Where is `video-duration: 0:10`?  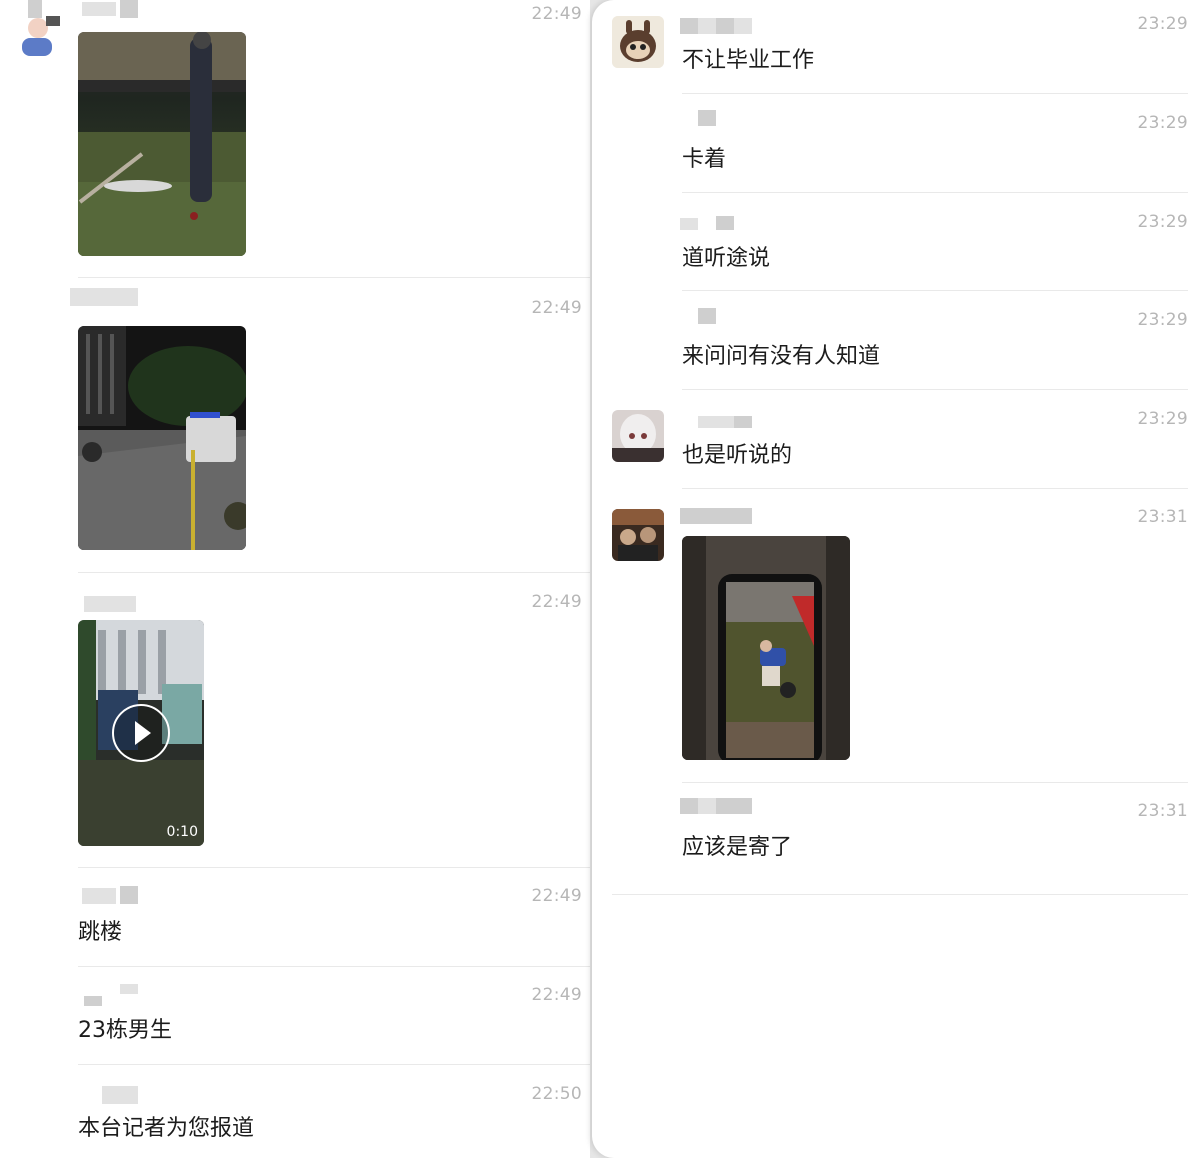
video-duration: 0:10 is located at coordinates (182, 832).